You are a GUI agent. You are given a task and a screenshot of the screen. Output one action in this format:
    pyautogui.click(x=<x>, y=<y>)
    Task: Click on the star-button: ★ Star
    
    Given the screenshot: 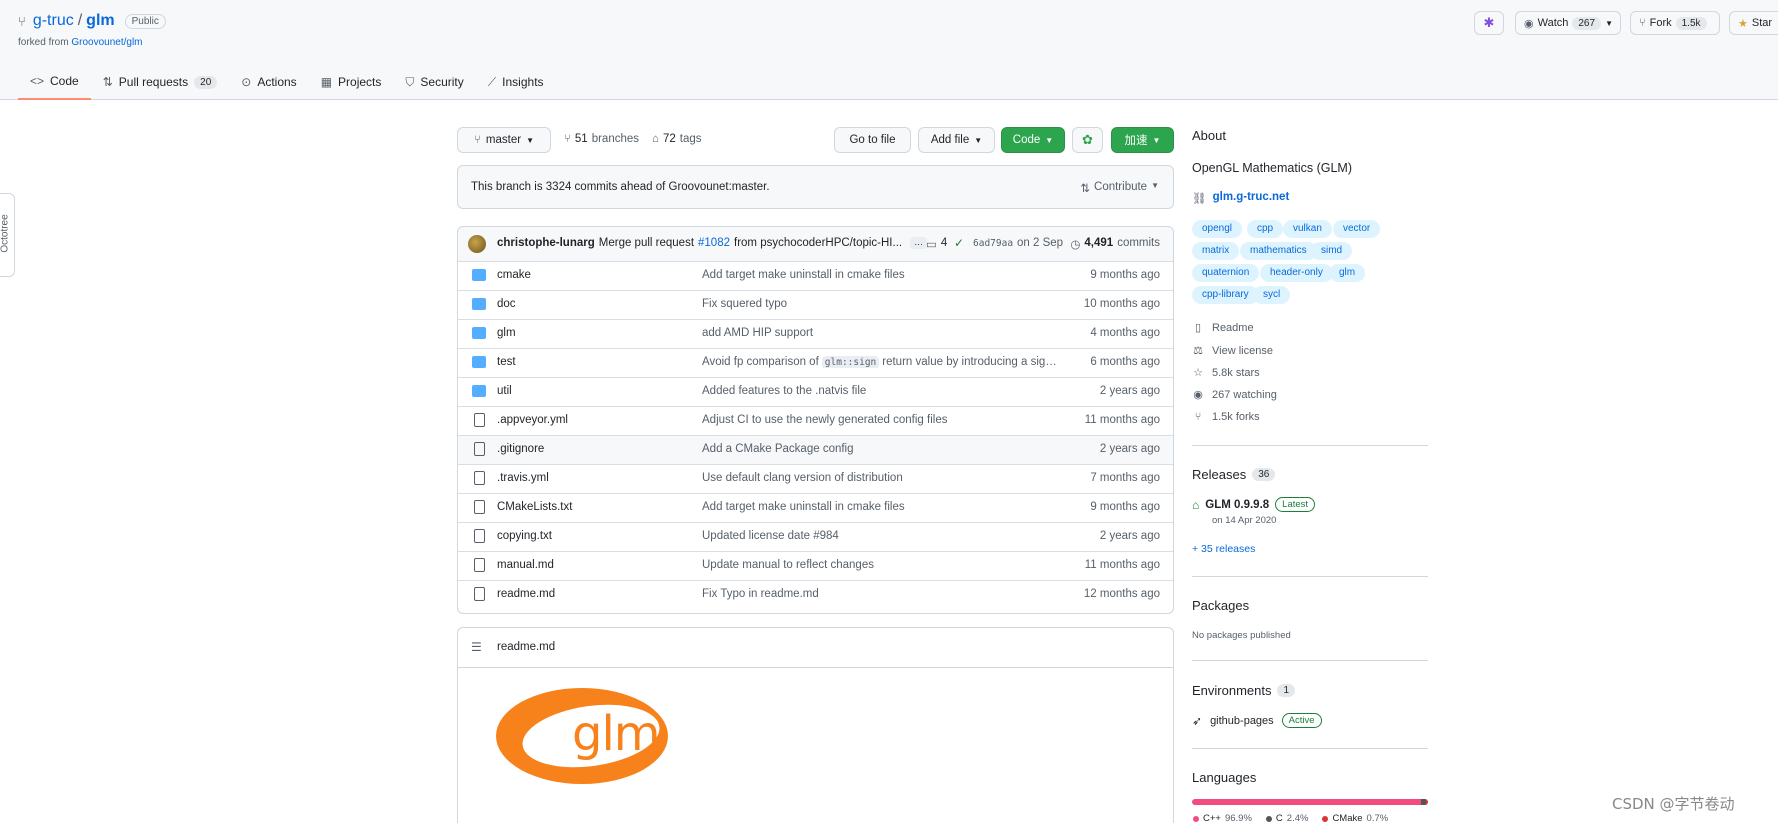 What is the action you would take?
    pyautogui.click(x=1753, y=23)
    